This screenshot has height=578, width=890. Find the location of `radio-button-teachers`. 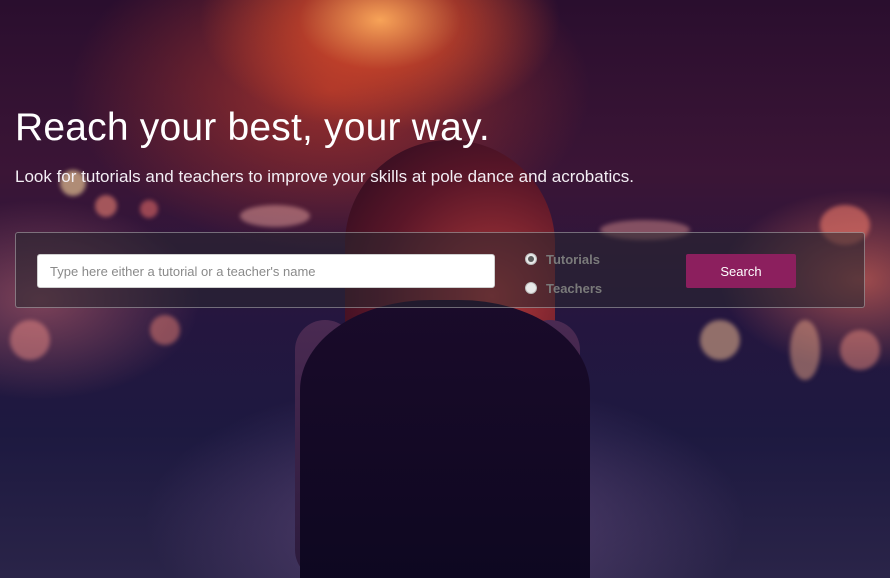

radio-button-teachers is located at coordinates (531, 288).